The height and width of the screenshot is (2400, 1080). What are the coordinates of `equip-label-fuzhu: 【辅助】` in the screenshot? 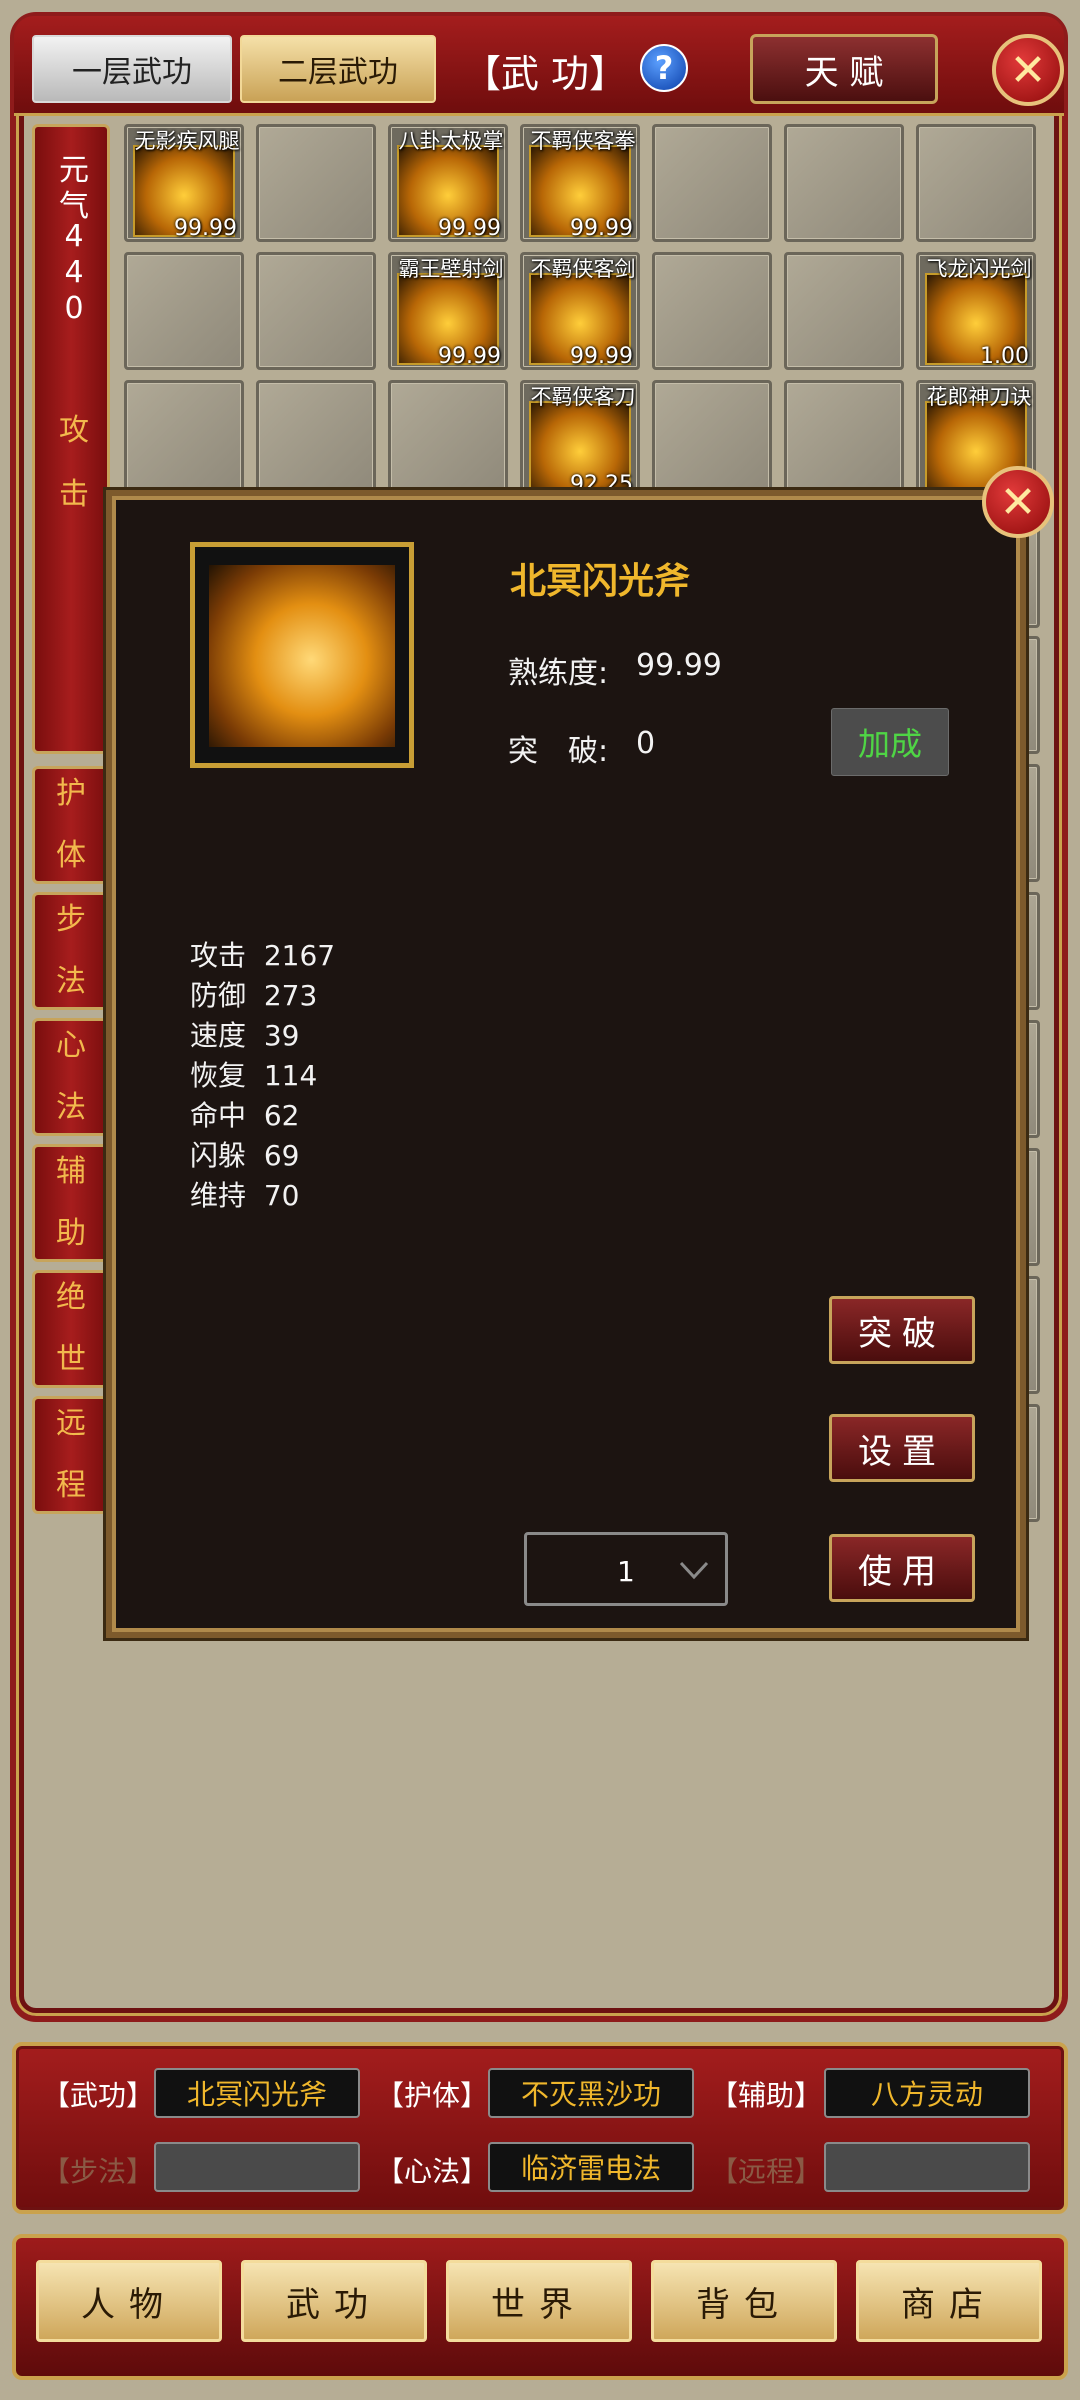 It's located at (766, 2095).